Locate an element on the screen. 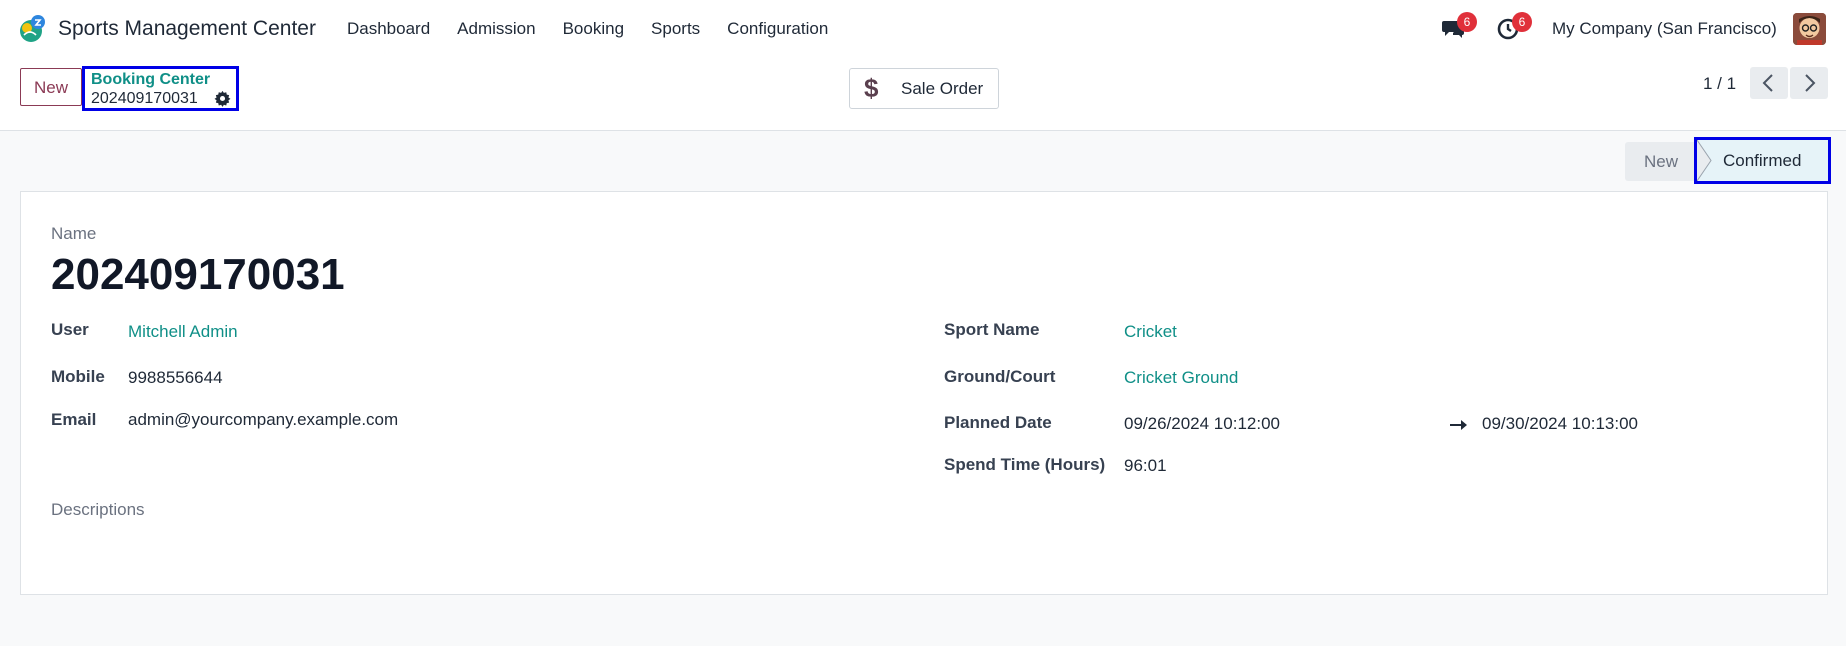 Image resolution: width=1846 pixels, height=646 pixels. company-switcher: My Company (San Francisco) is located at coordinates (1664, 29).